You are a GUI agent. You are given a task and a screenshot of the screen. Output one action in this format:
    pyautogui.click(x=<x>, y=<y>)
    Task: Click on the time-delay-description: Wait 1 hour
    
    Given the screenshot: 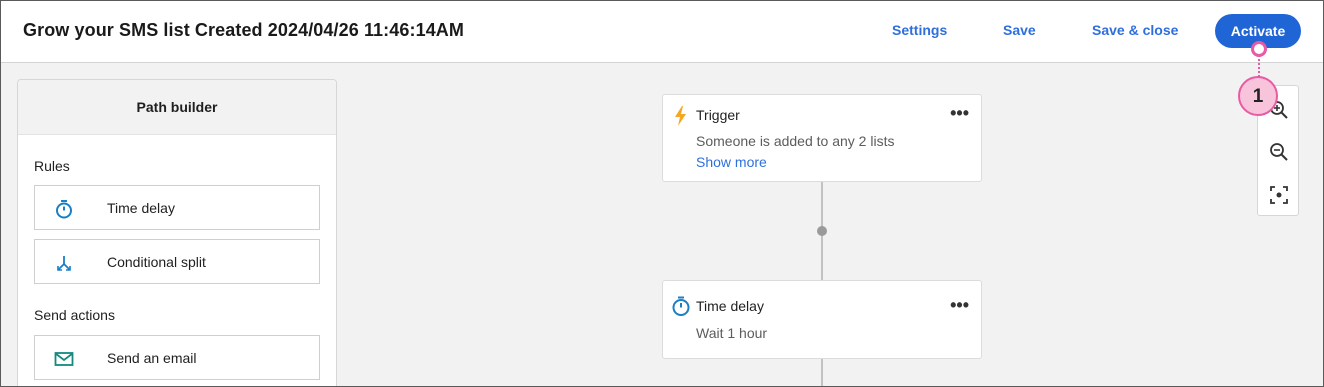 What is the action you would take?
    pyautogui.click(x=732, y=333)
    